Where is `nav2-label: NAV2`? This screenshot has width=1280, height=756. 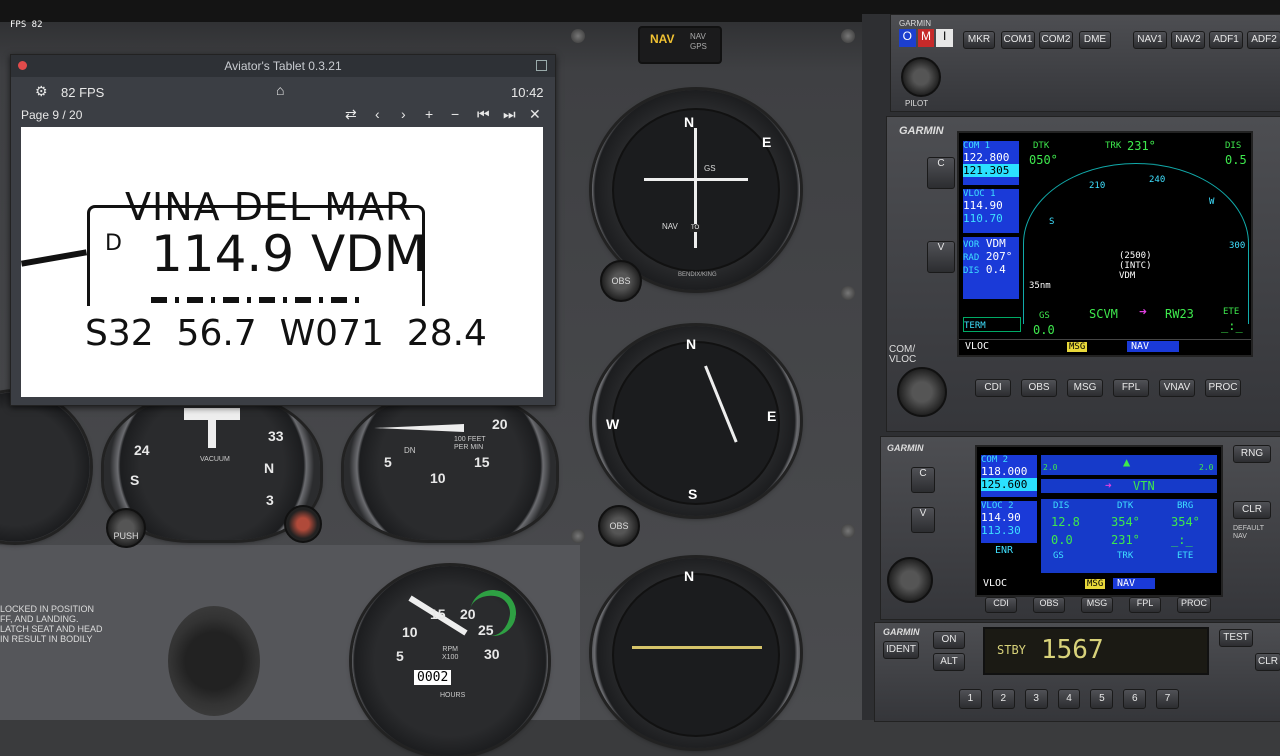 nav2-label: NAV2 is located at coordinates (1188, 39).